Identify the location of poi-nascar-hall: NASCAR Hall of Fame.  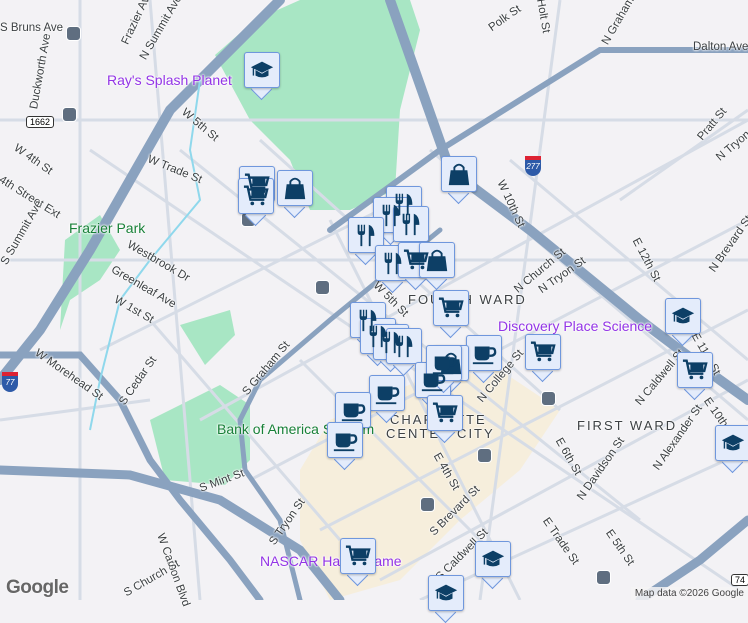
(331, 561).